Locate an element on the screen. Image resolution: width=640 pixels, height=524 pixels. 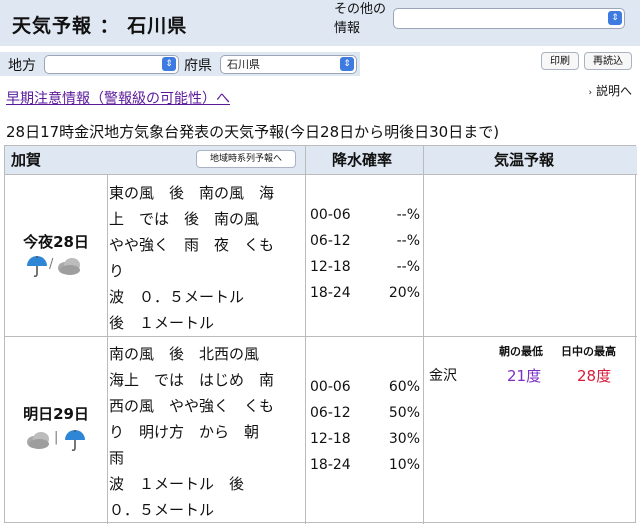
precip-value: 20% is located at coordinates (404, 293).